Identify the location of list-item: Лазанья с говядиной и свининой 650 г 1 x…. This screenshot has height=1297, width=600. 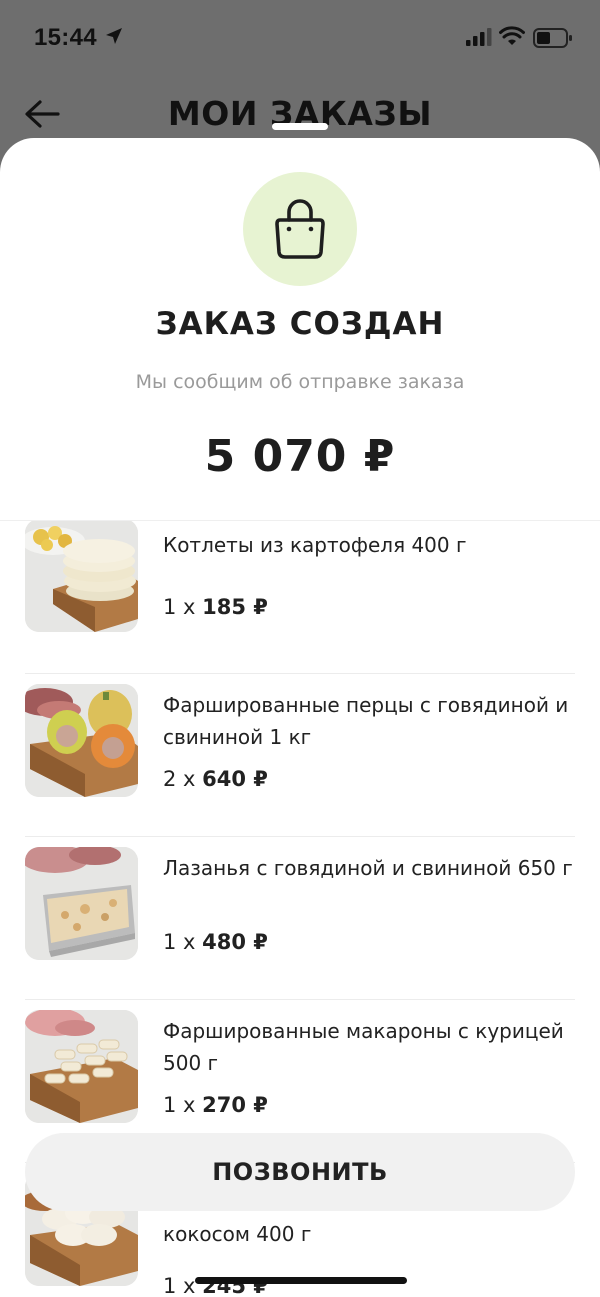
(300, 918).